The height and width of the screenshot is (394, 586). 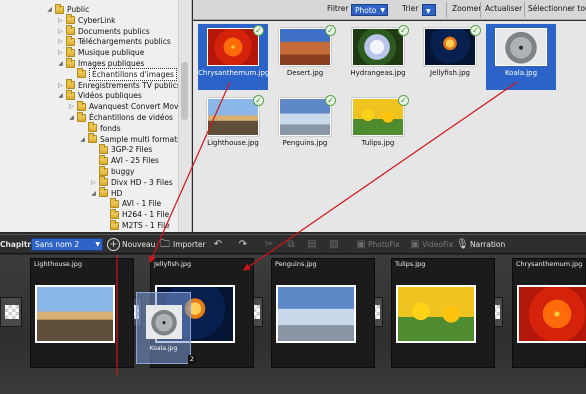 What do you see at coordinates (487, 244) in the screenshot?
I see `narration-button: Narration` at bounding box center [487, 244].